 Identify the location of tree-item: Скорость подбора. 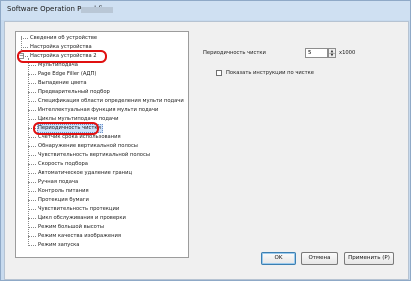
(102, 164).